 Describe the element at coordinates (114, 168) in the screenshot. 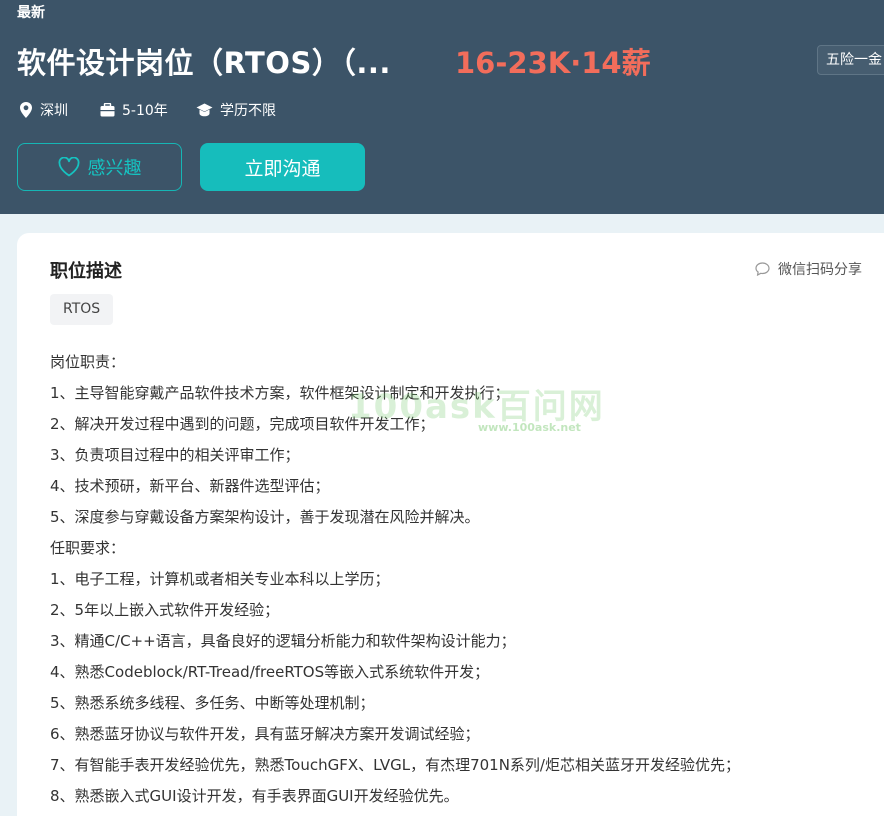

I see `interest-button-label: 感兴趣` at that location.